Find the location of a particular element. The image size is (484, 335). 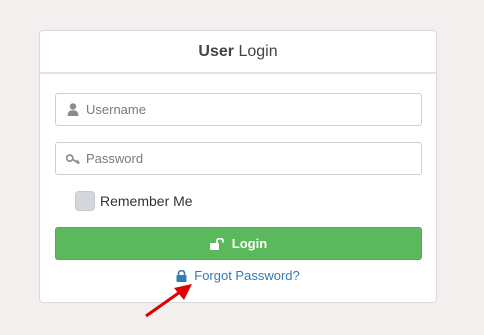

password-input is located at coordinates (253, 158).